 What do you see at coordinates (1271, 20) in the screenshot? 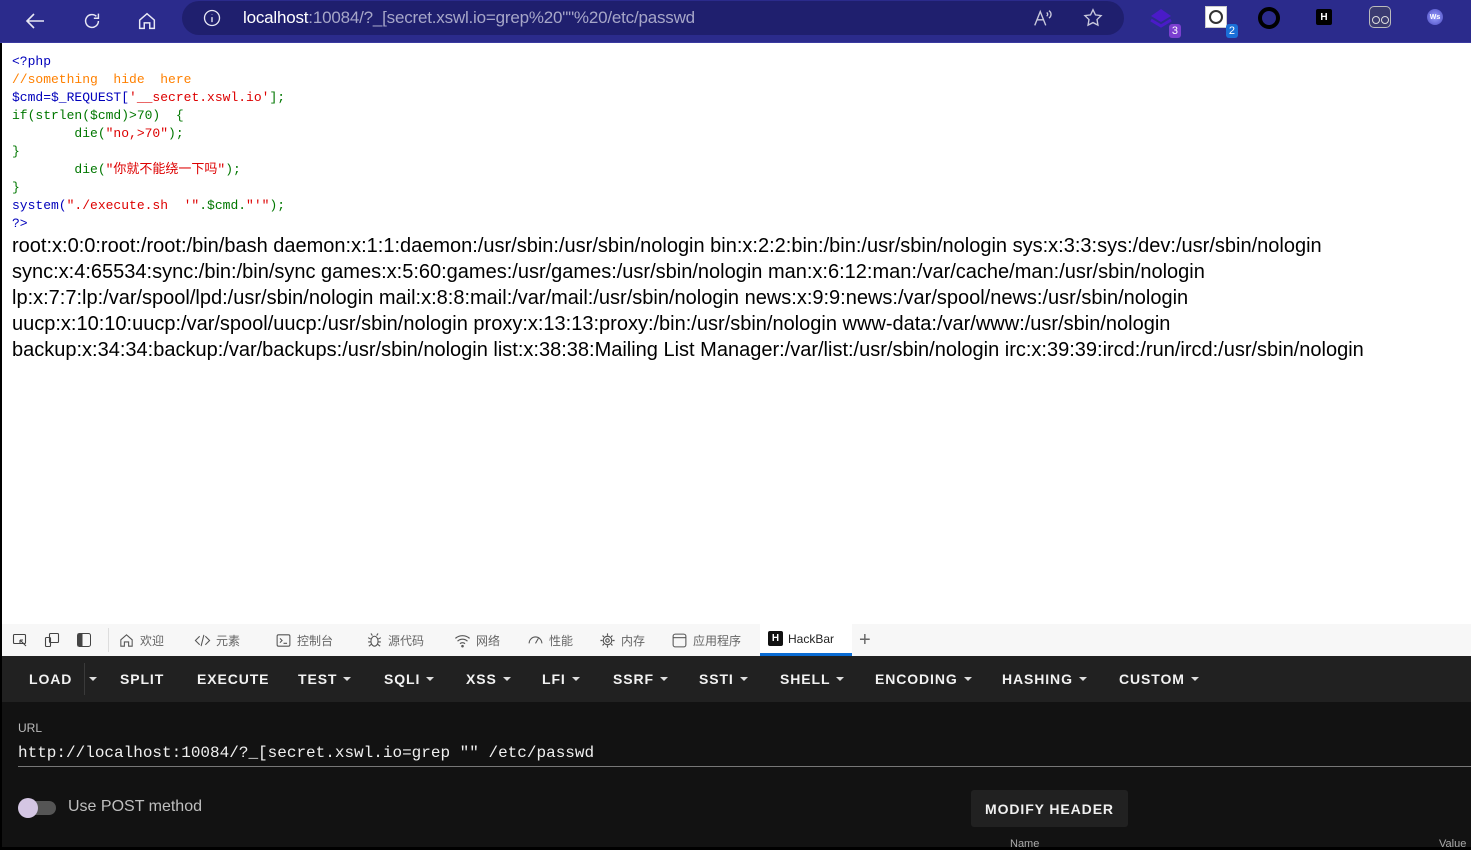
I see `extension-circle` at bounding box center [1271, 20].